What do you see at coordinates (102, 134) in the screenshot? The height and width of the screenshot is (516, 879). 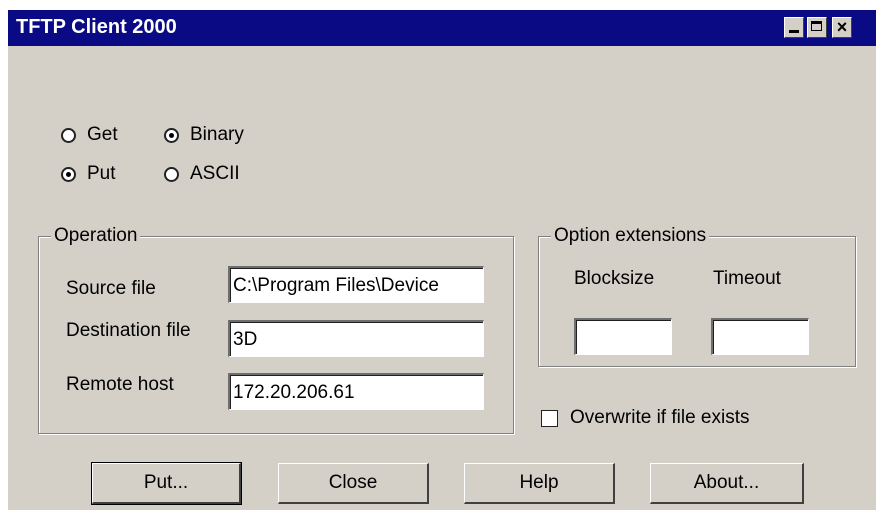 I see `get-label: Get` at bounding box center [102, 134].